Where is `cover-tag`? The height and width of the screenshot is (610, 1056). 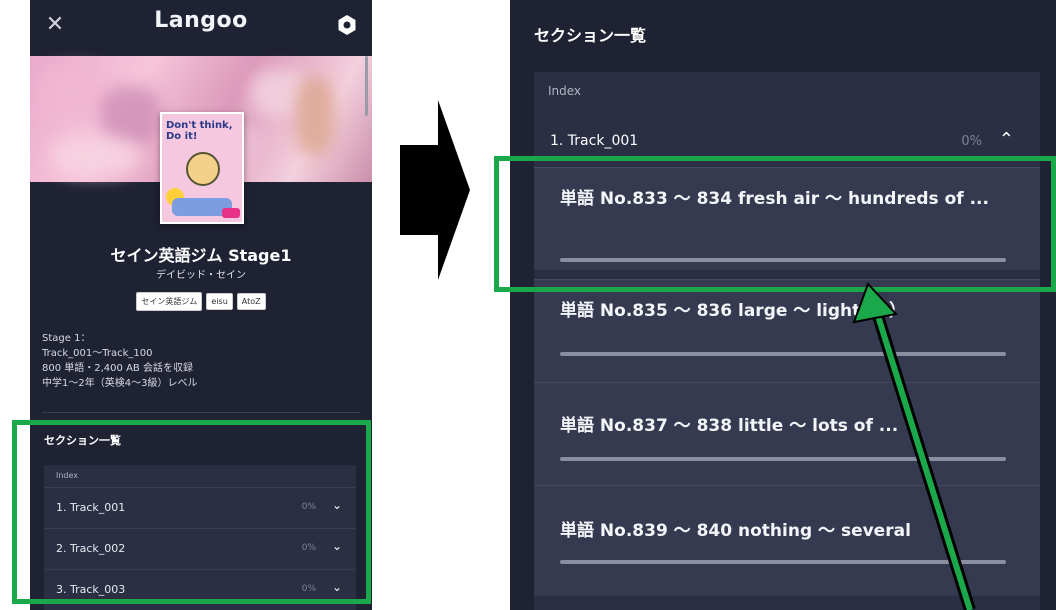
cover-tag is located at coordinates (231, 213).